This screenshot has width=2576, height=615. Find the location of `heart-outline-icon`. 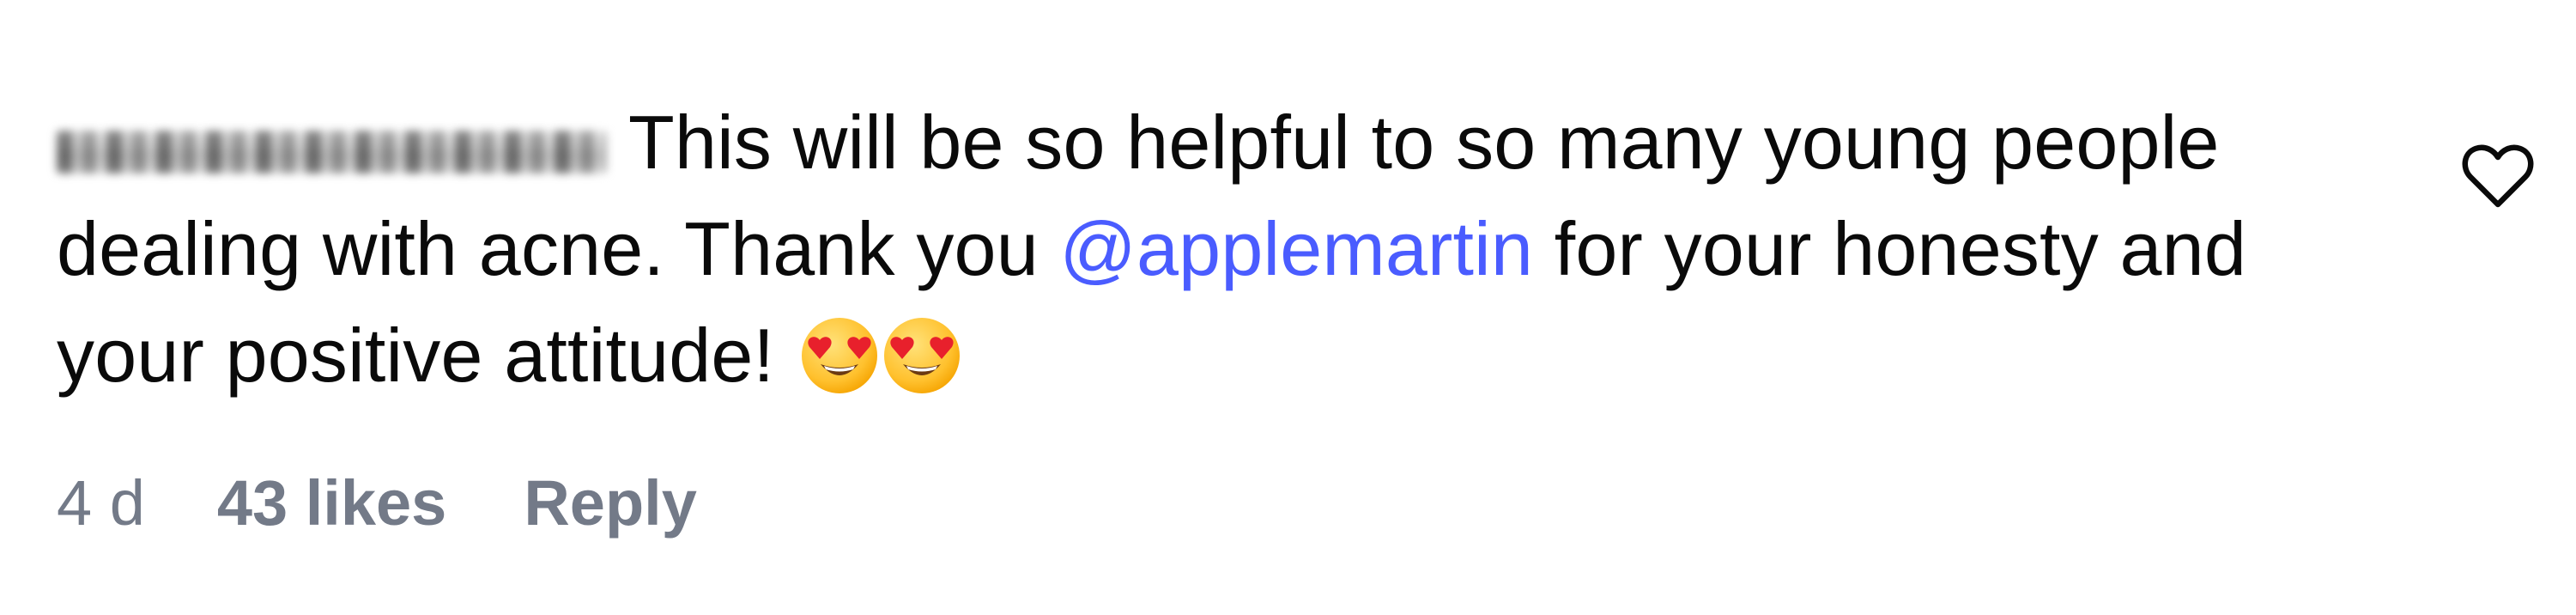

heart-outline-icon is located at coordinates (2498, 176).